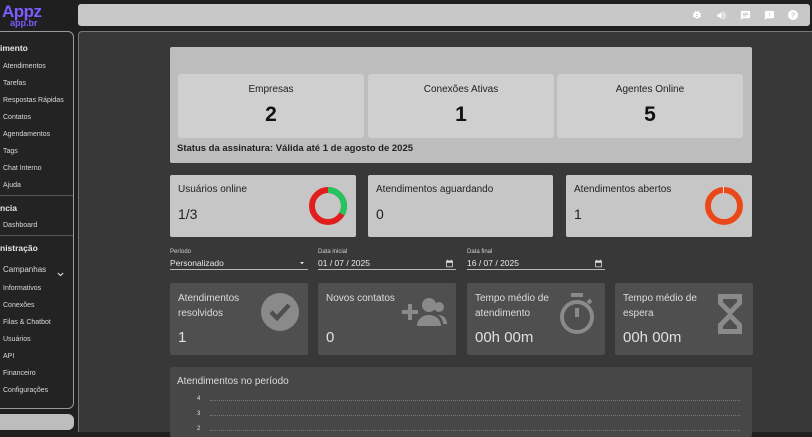  I want to click on sidebar-item-usuarios: Usuários, so click(17, 339).